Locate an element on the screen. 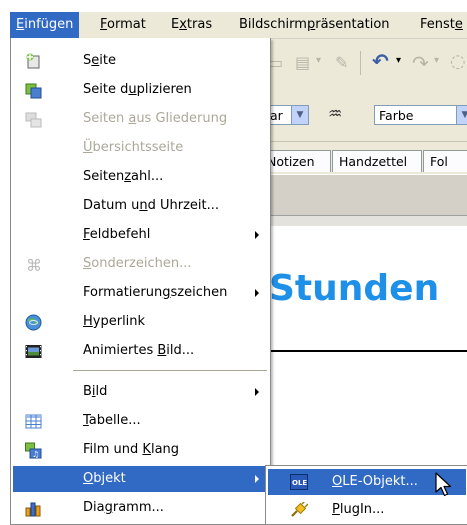 Image resolution: width=467 pixels, height=525 pixels. menu-label: Bildschirm is located at coordinates (273, 24).